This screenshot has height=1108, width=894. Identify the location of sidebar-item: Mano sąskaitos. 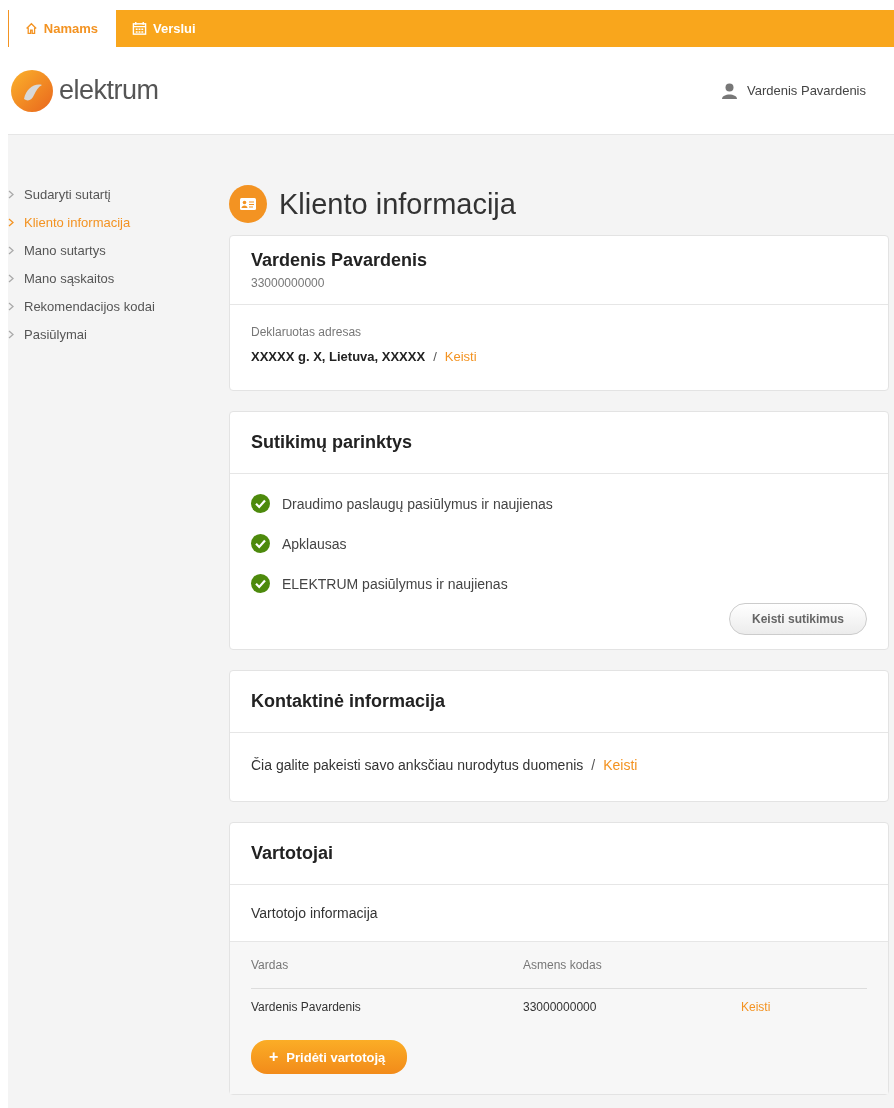
(118, 278).